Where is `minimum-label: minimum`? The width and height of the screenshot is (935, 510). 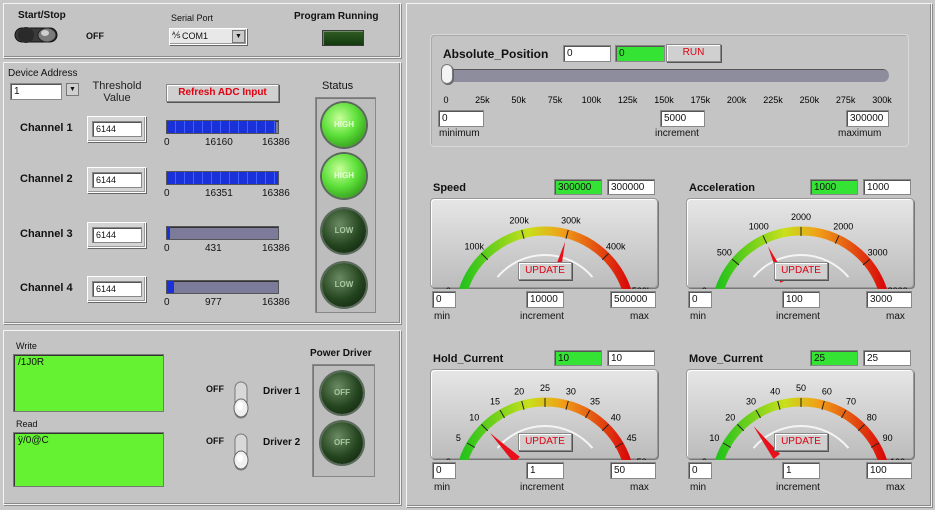 minimum-label: minimum is located at coordinates (459, 133).